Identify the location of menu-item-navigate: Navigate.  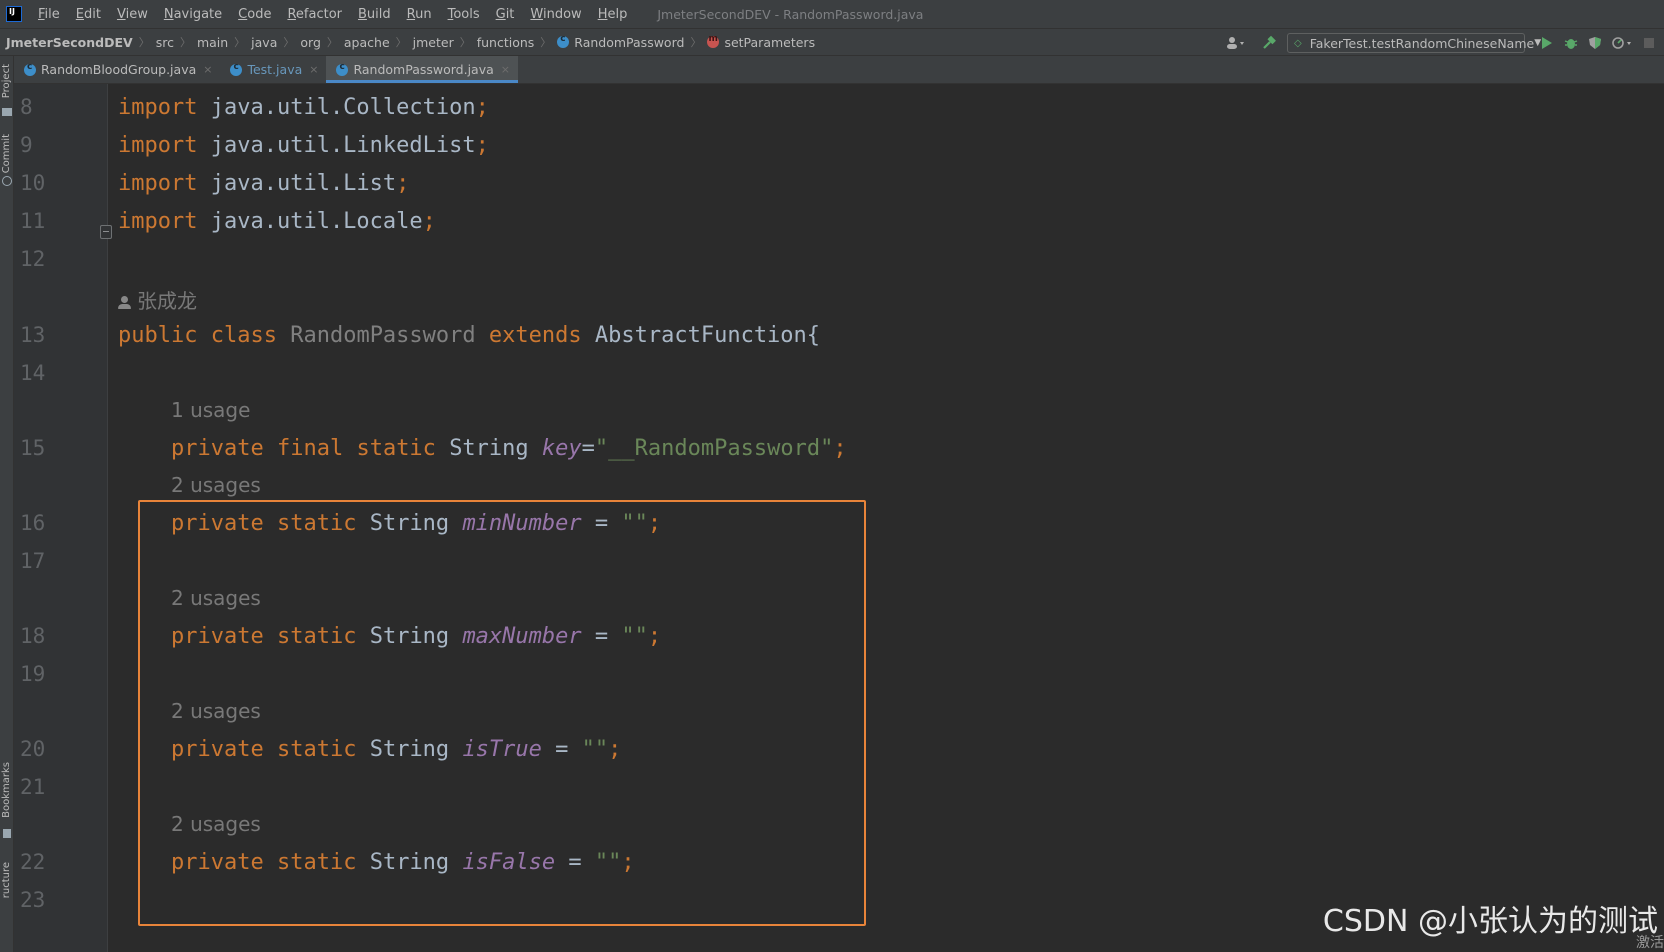
(193, 14).